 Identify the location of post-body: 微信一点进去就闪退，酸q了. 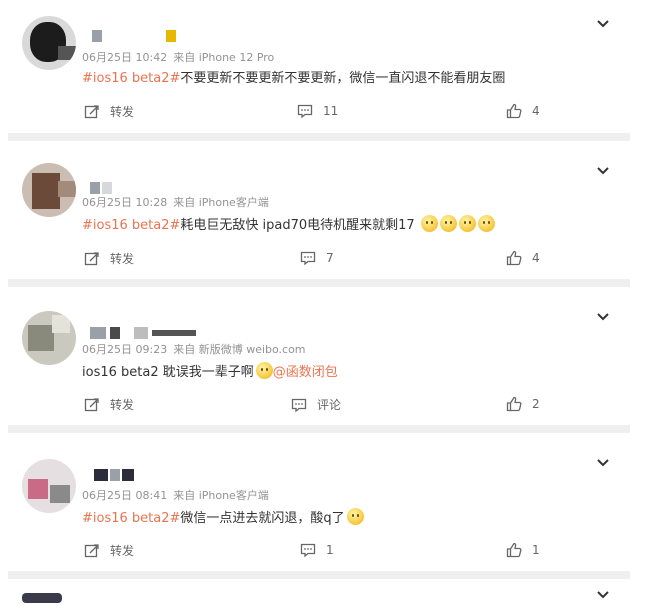
(262, 518).